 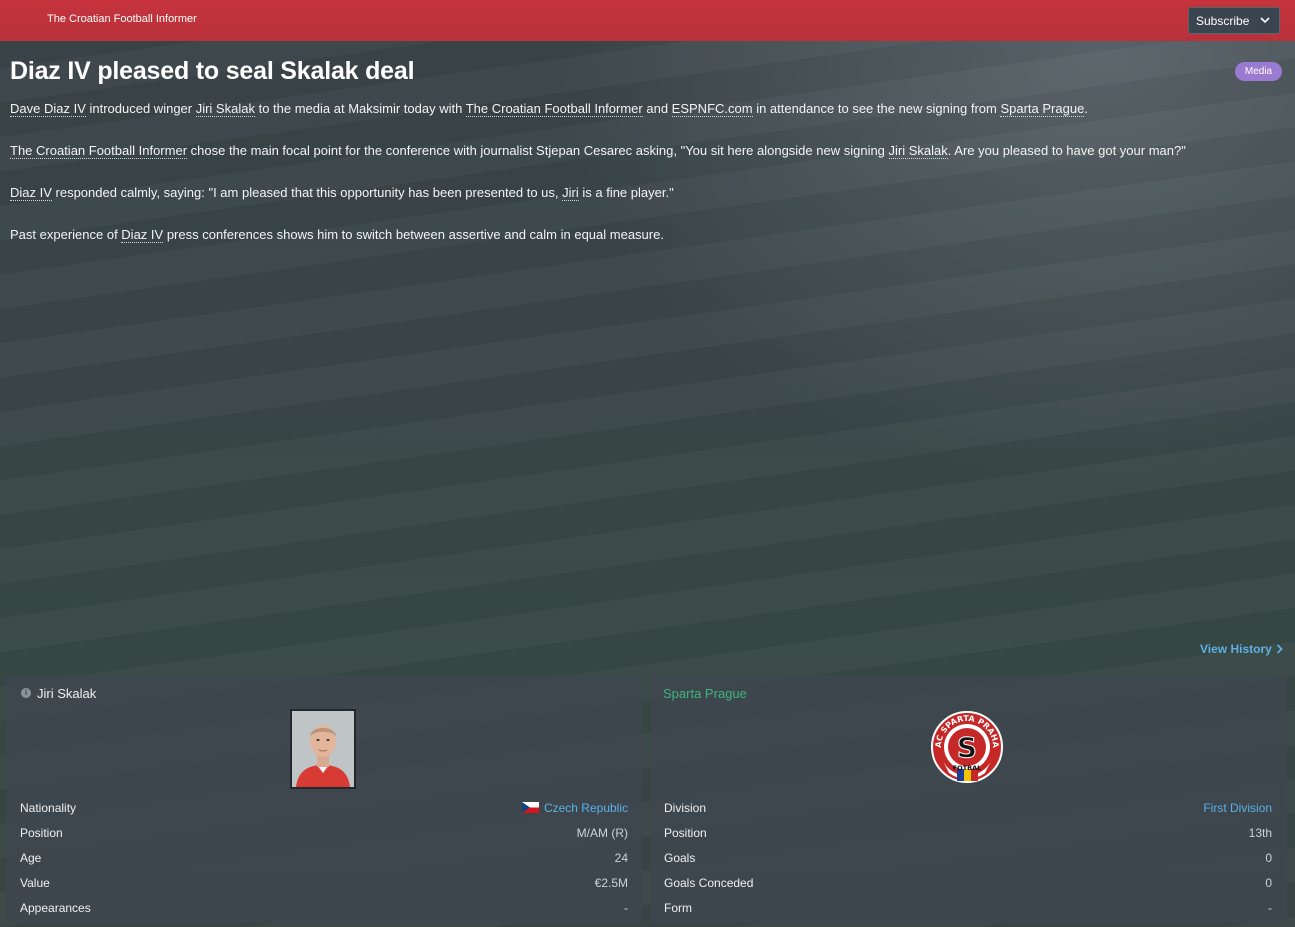 What do you see at coordinates (122, 19) in the screenshot?
I see `source-name: The Croatian Football Informer` at bounding box center [122, 19].